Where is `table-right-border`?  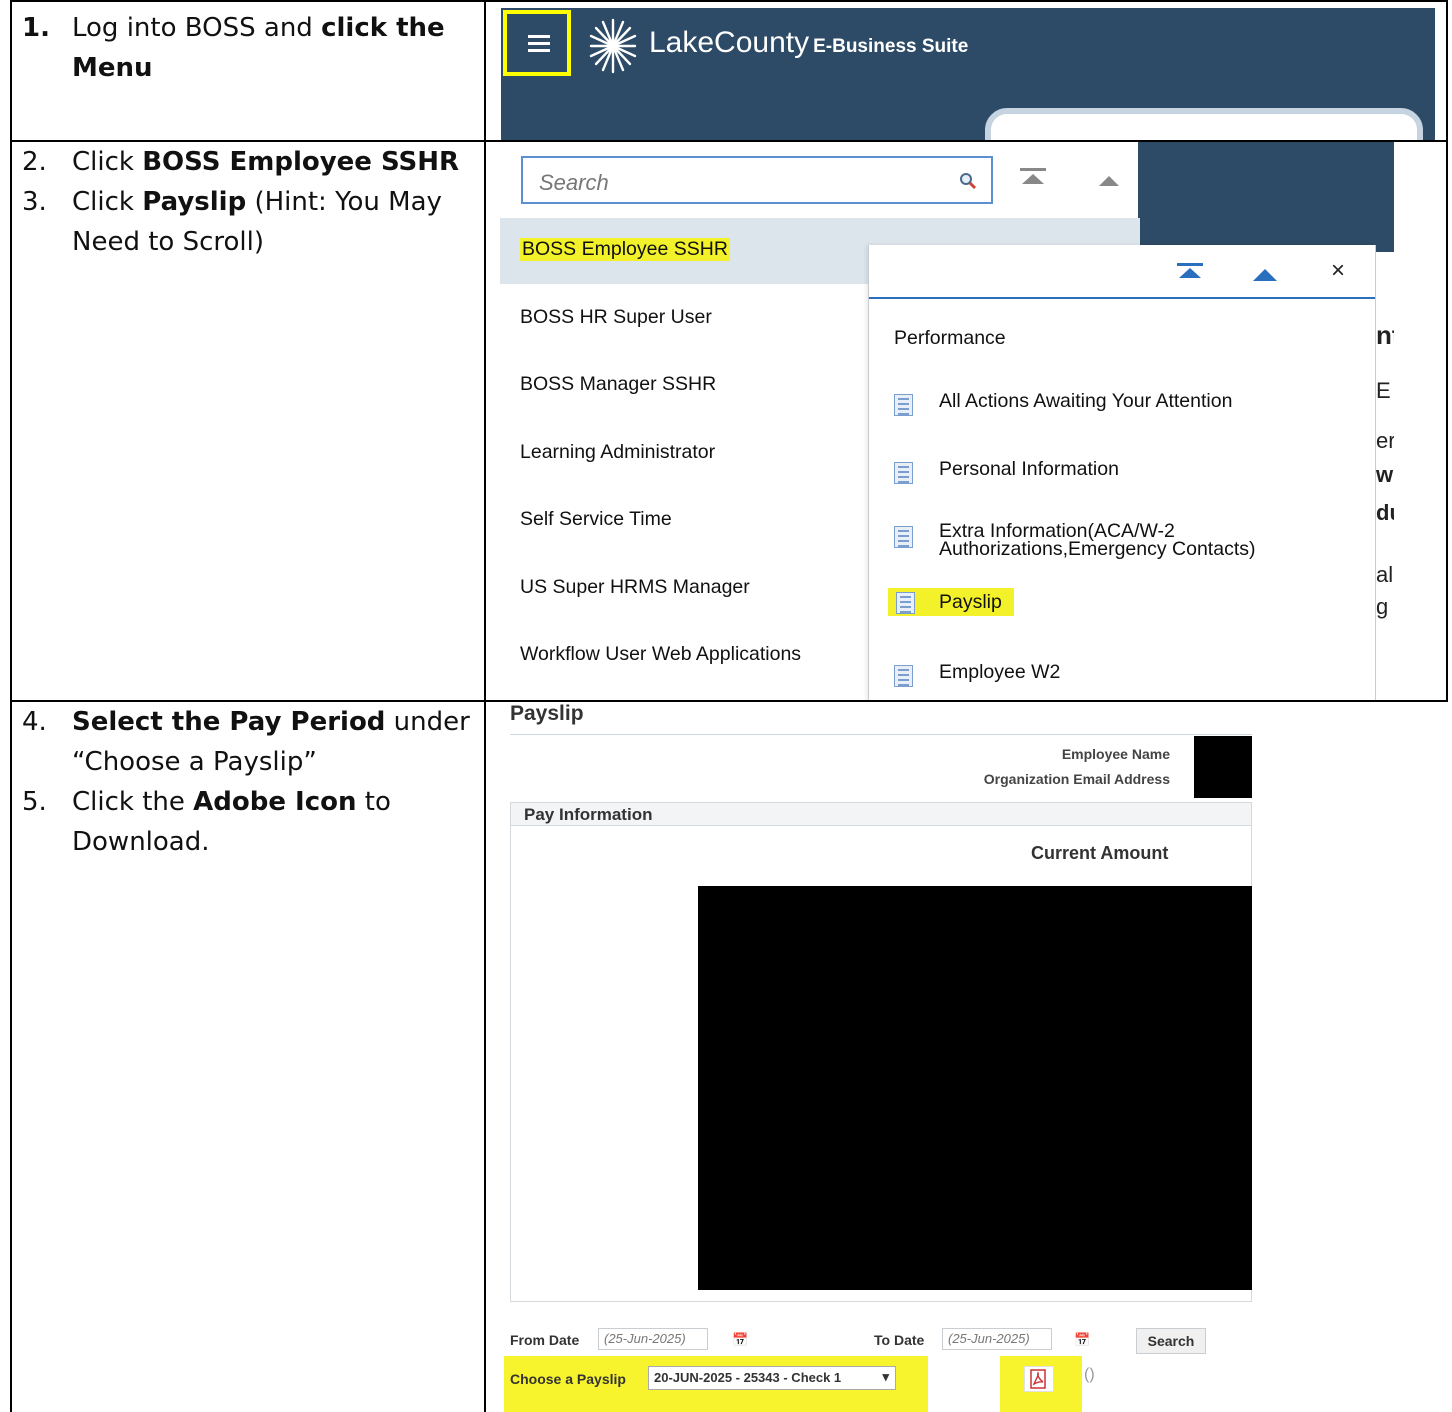
table-right-border is located at coordinates (1447, 351).